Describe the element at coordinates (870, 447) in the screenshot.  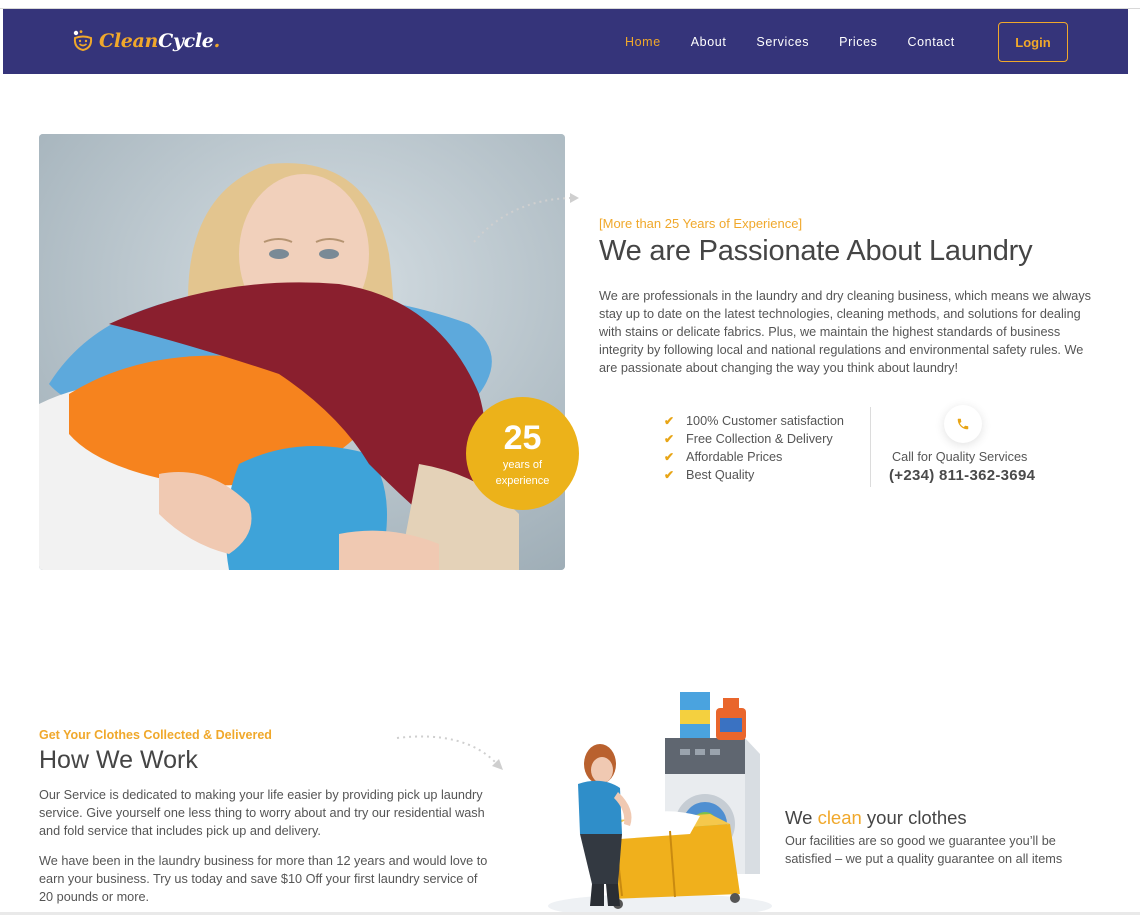
I see `feature-divider` at that location.